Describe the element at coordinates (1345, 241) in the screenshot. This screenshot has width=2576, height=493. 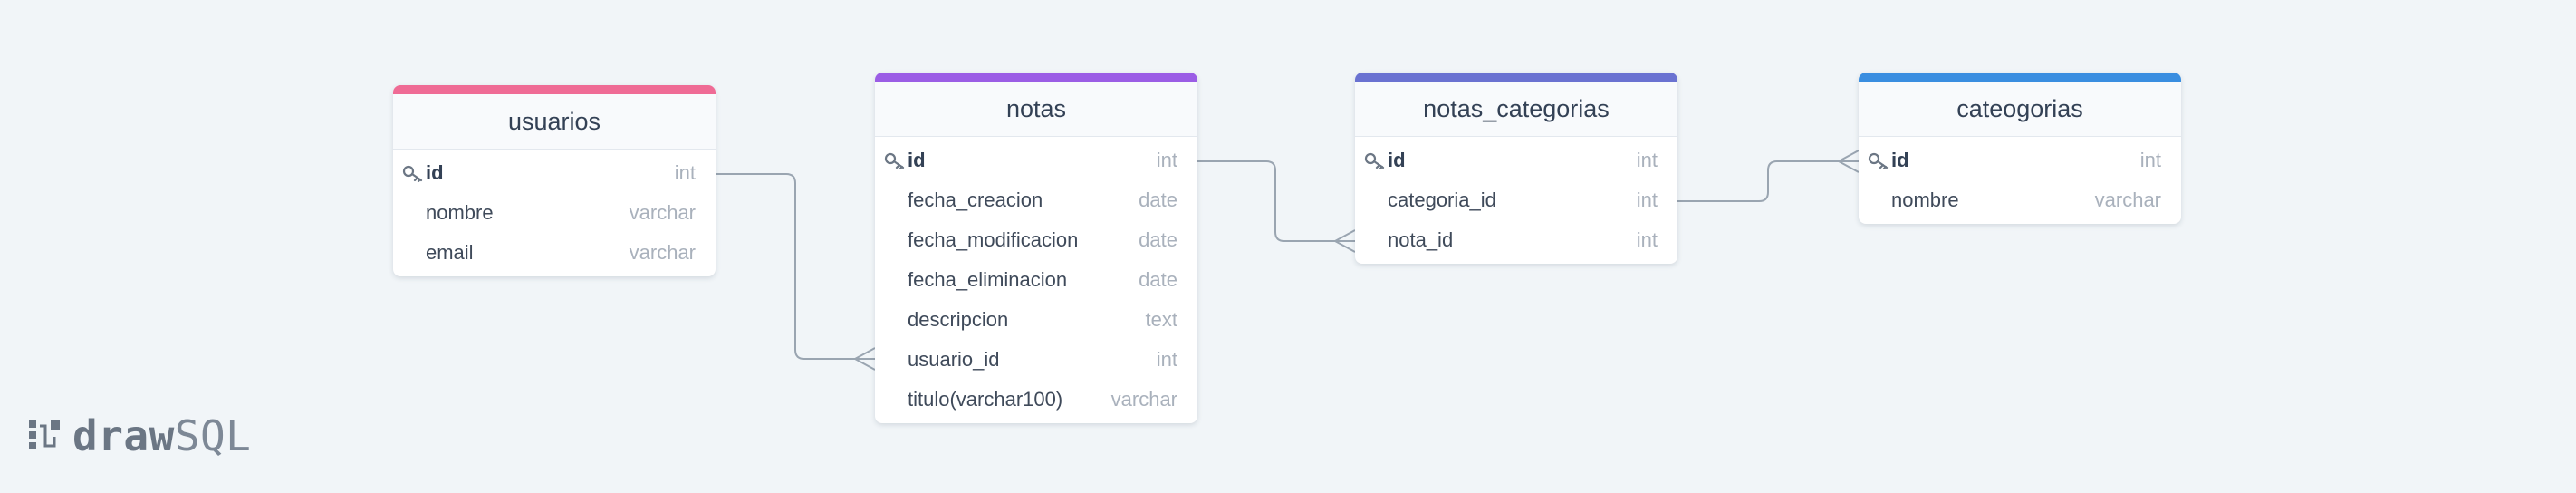
I see `crowfoot-notas-categorias-nota-id` at that location.